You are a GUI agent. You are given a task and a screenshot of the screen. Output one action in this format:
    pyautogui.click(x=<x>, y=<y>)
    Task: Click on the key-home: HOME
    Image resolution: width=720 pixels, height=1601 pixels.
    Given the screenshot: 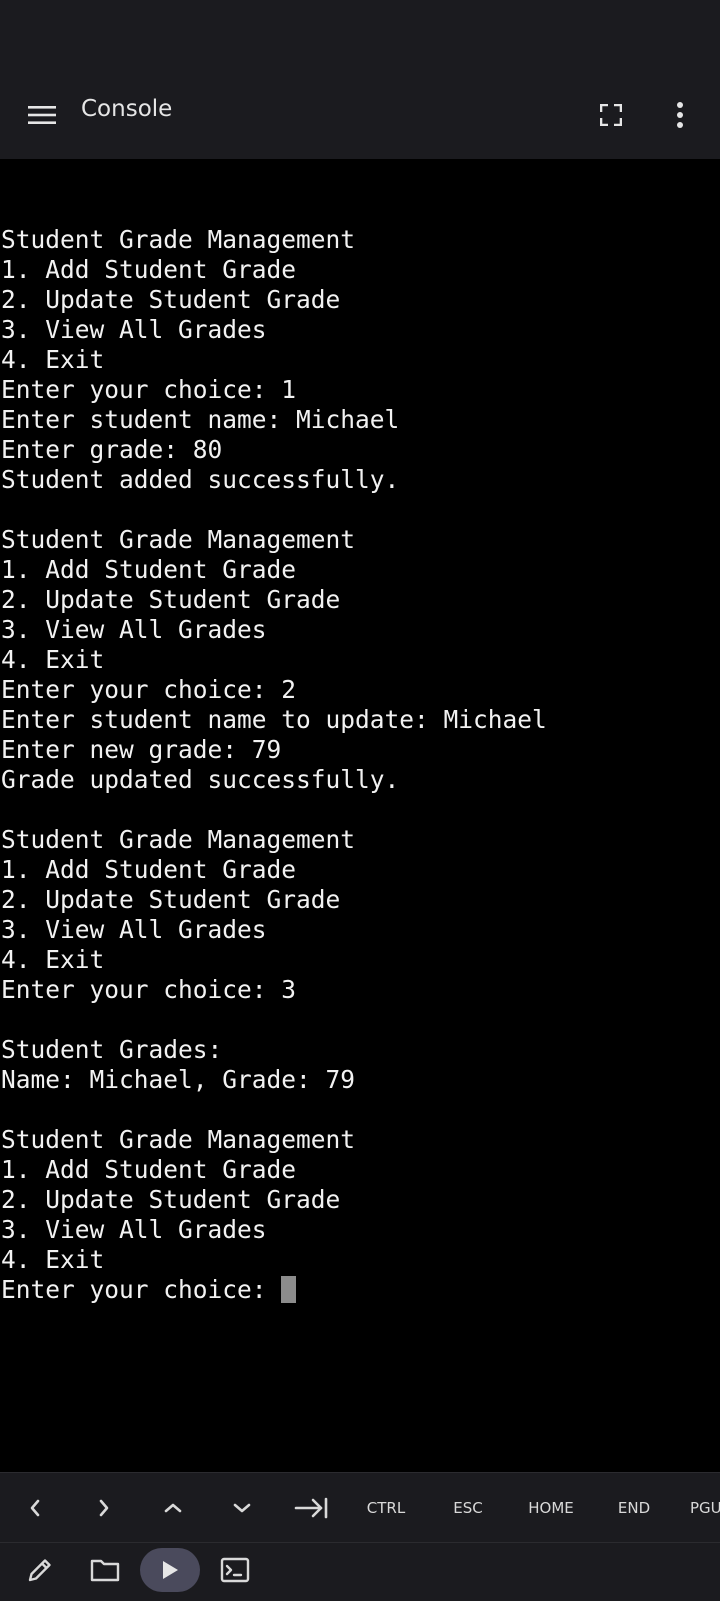 What is the action you would take?
    pyautogui.click(x=551, y=1508)
    